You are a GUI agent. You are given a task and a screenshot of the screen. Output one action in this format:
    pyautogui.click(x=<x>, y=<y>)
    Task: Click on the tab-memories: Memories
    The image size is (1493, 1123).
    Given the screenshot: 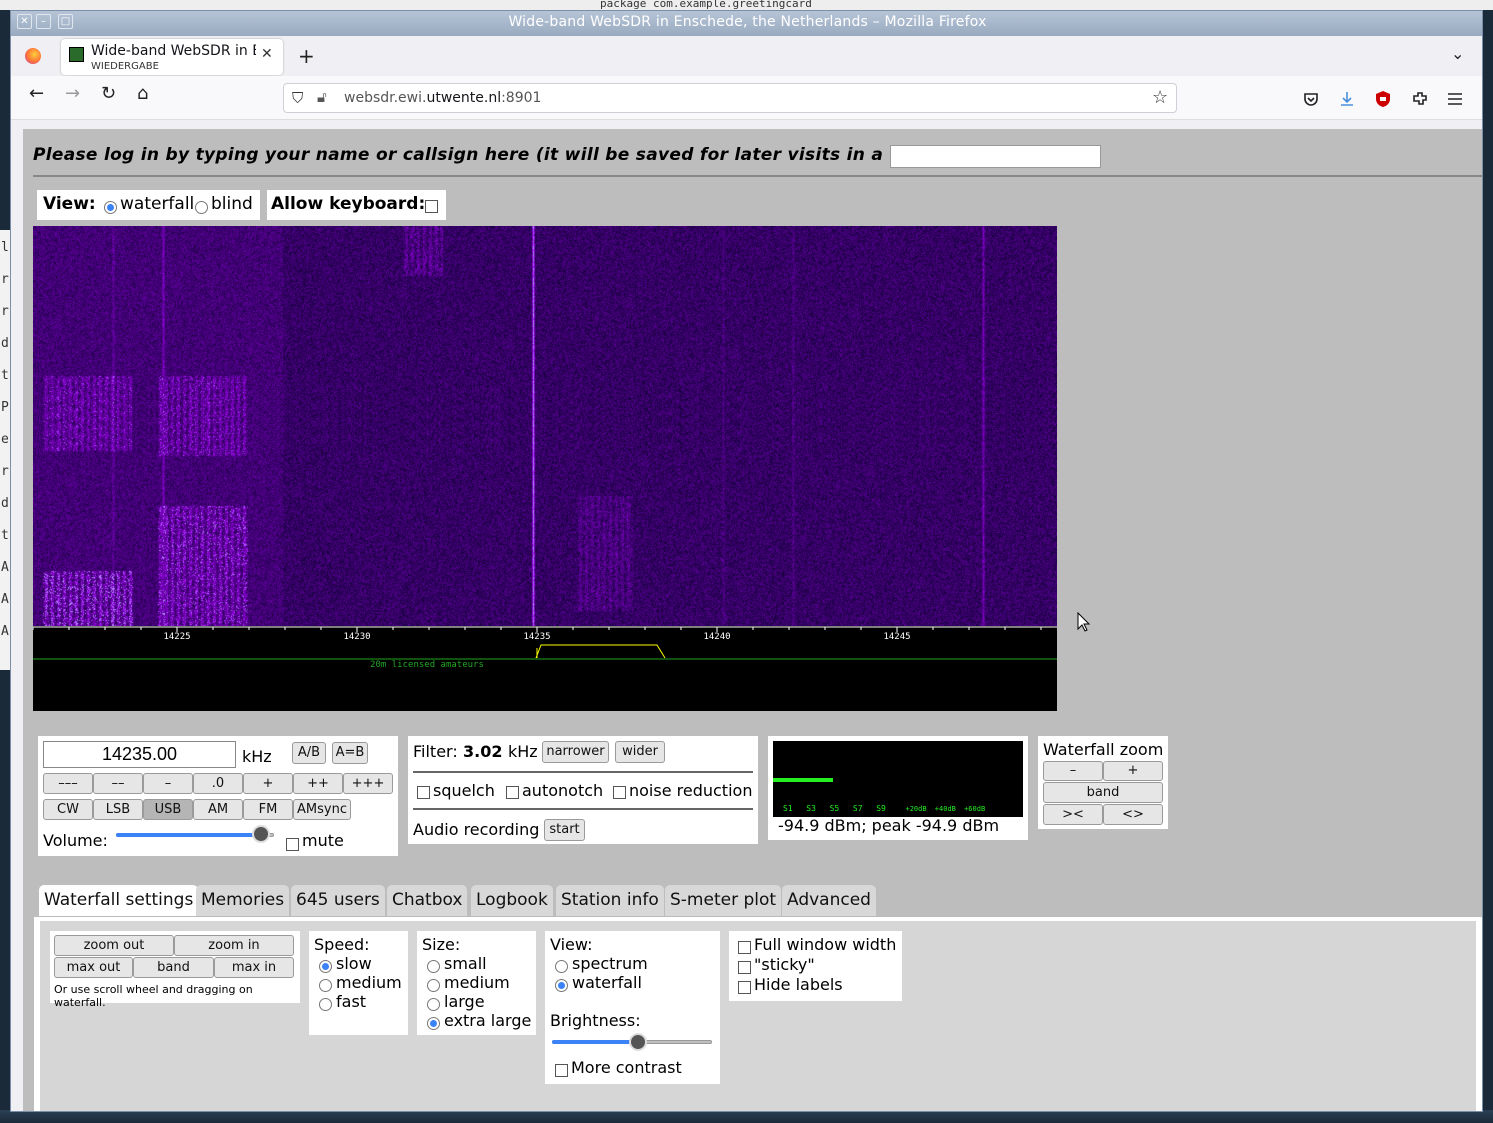 What is the action you would take?
    pyautogui.click(x=243, y=901)
    